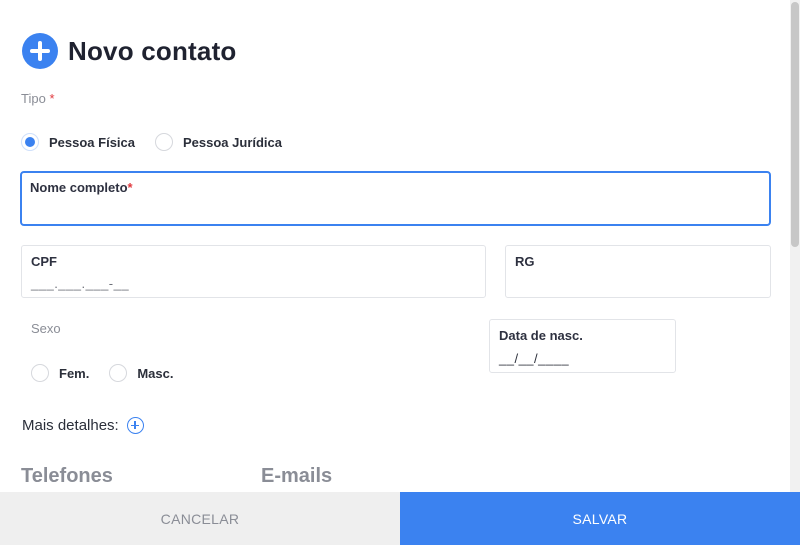 This screenshot has height=545, width=800. Describe the element at coordinates (152, 50) in the screenshot. I see `page-title: Novo contato` at that location.